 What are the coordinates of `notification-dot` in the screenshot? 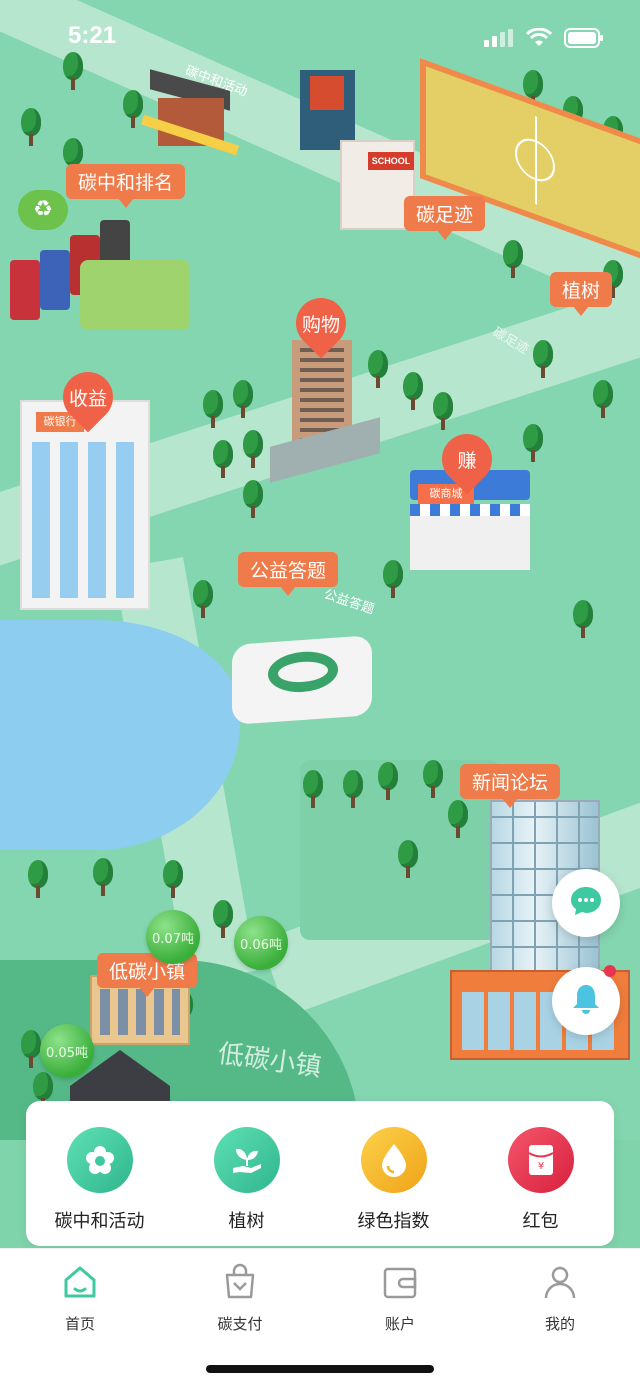 It's located at (610, 971).